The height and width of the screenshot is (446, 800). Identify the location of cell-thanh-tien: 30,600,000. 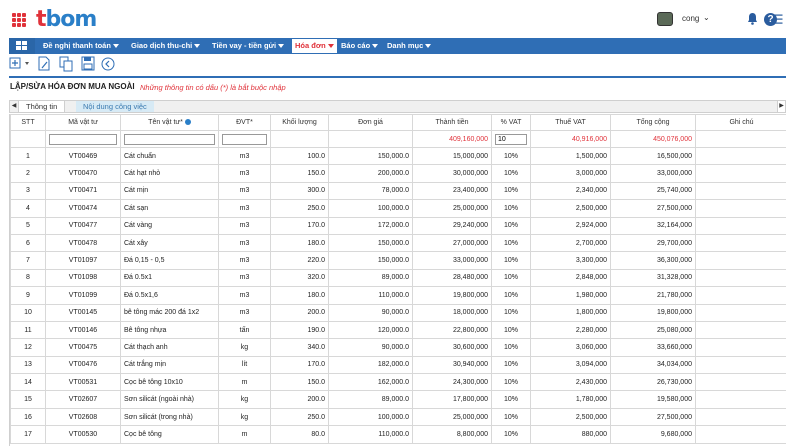
(452, 347).